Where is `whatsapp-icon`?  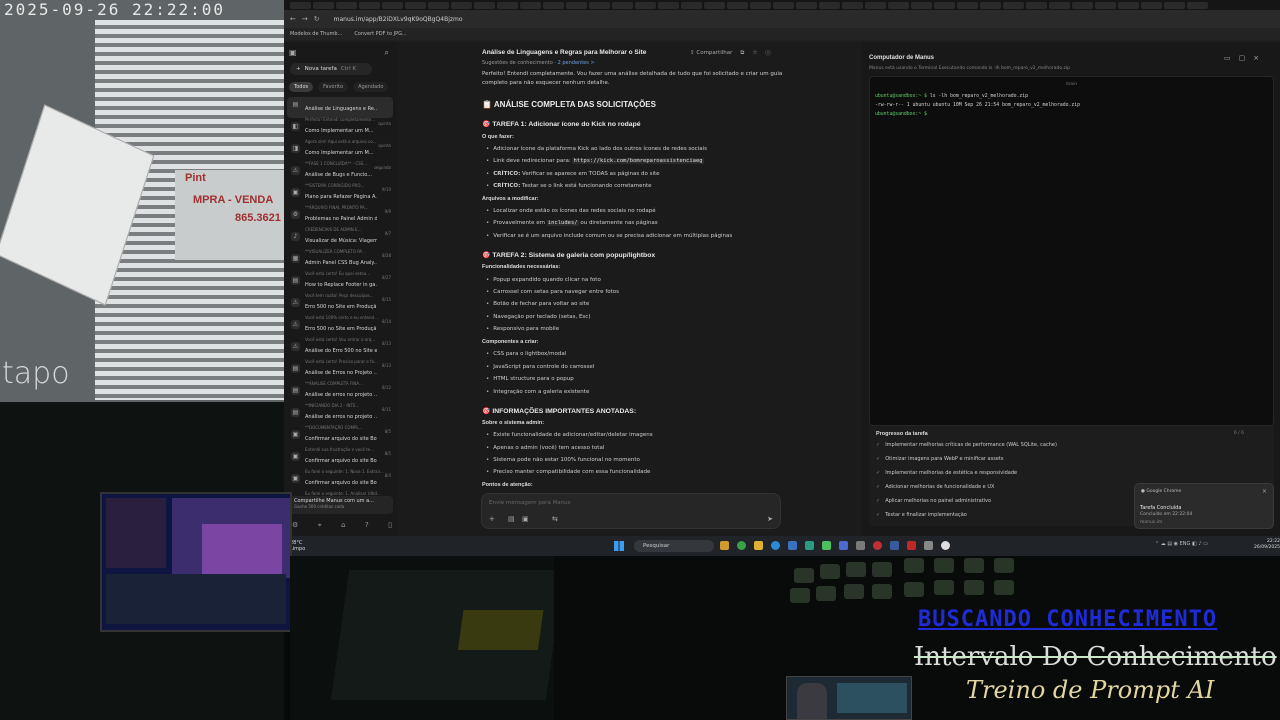
whatsapp-icon is located at coordinates (826, 545).